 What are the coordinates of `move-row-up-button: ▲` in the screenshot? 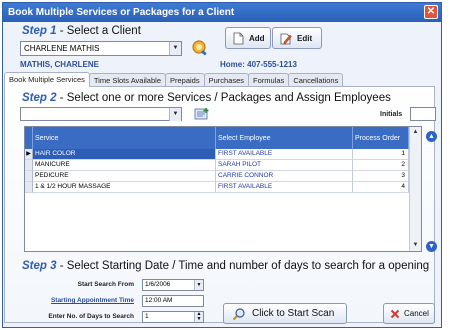 It's located at (431, 136).